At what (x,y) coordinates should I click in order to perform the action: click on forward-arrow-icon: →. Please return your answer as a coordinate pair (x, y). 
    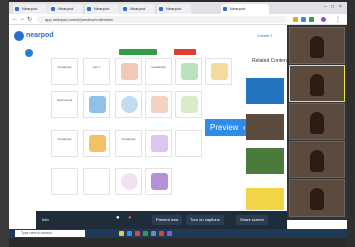
    Looking at the image, I should click on (22, 19).